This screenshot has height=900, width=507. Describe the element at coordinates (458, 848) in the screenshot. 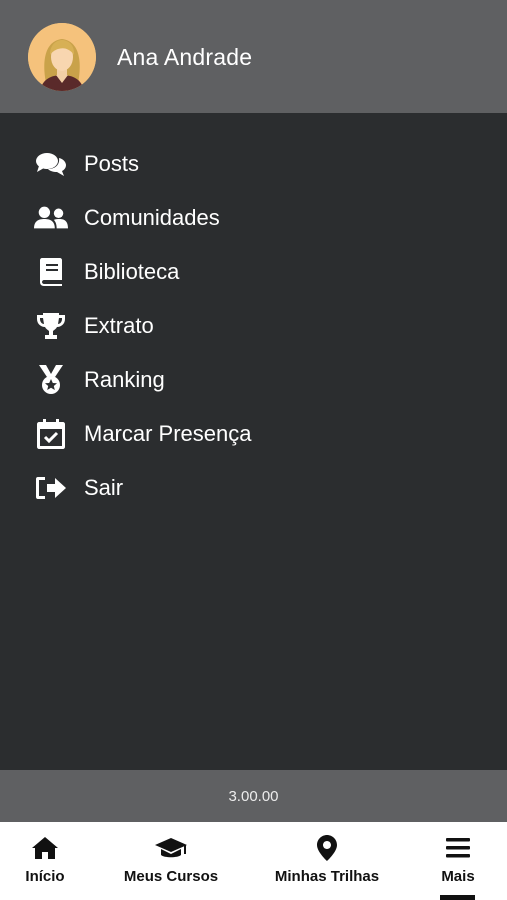

I see `menu-icon` at that location.